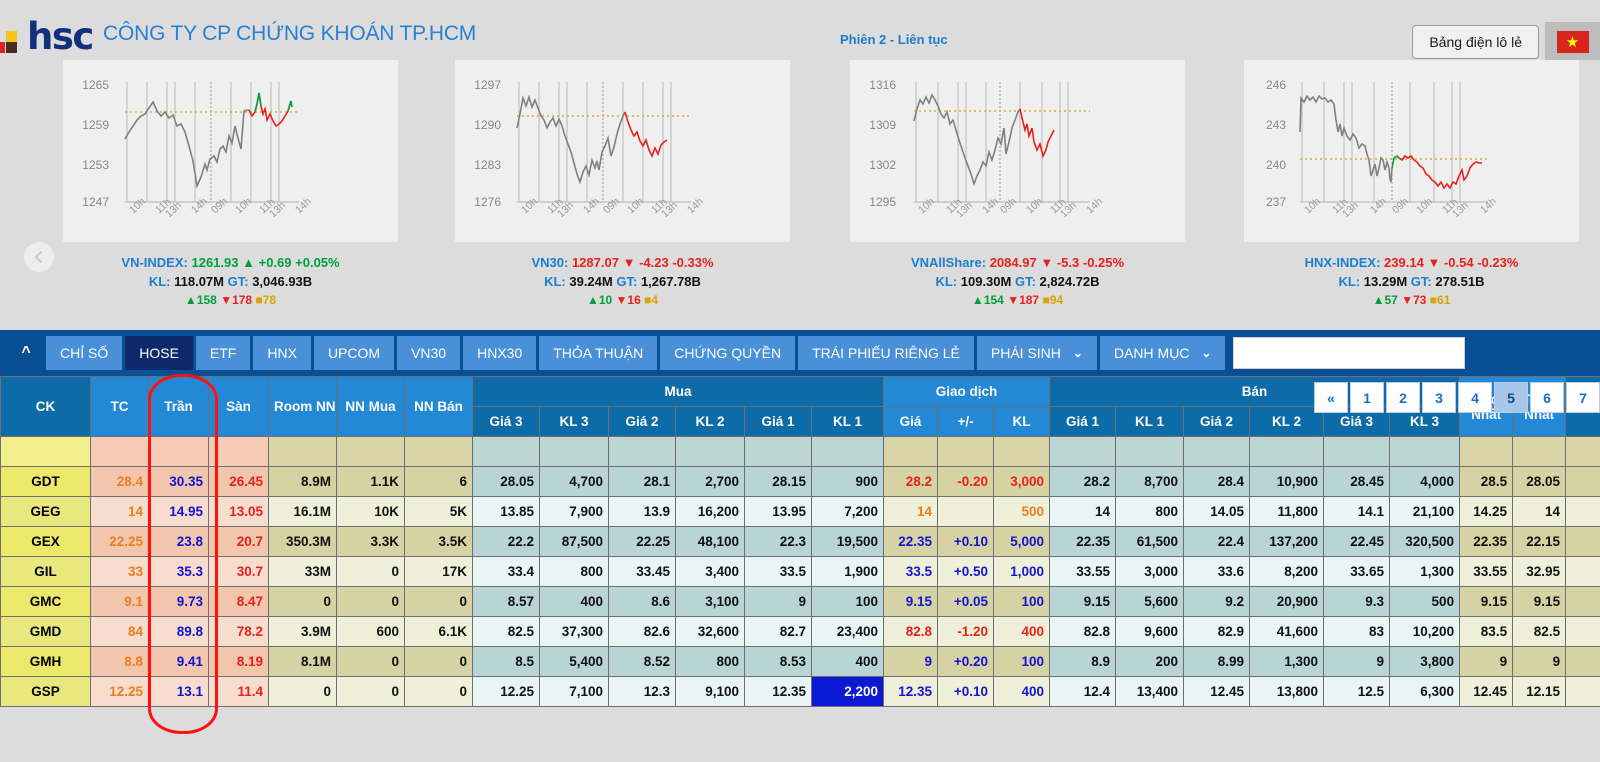  Describe the element at coordinates (1403, 397) in the screenshot. I see `page-button-2: 2` at that location.